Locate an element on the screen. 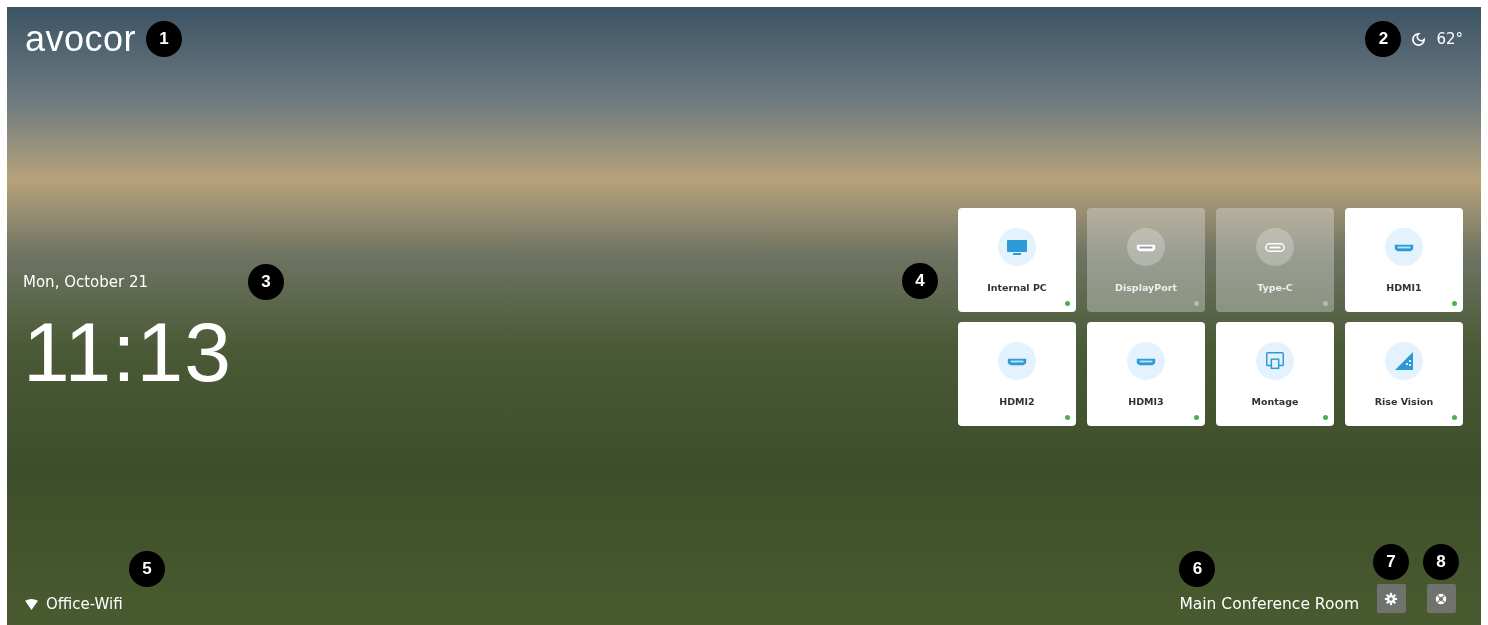 Image resolution: width=1488 pixels, height=625 pixels. source-tile: Internal PC is located at coordinates (1017, 260).